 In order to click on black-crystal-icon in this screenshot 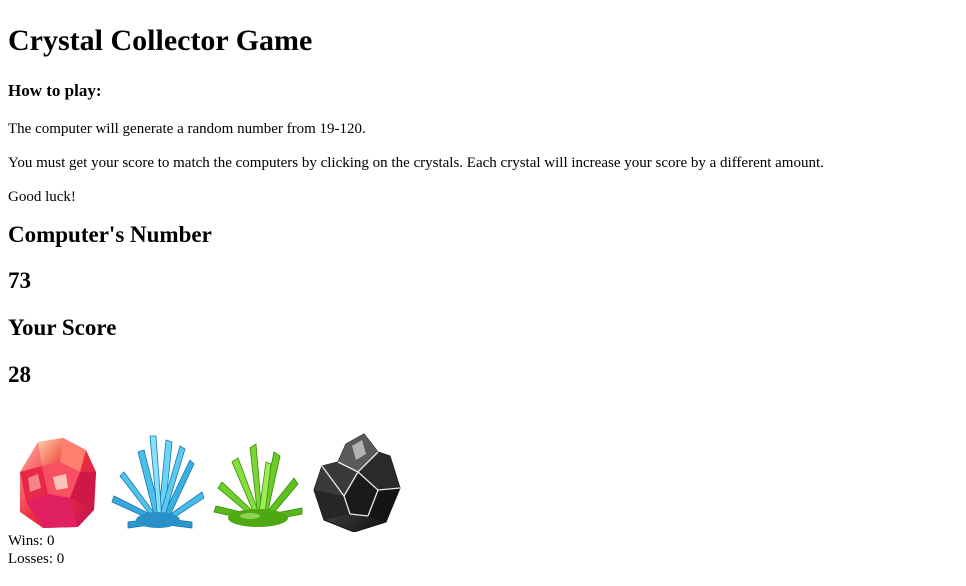, I will do `click(358, 482)`.